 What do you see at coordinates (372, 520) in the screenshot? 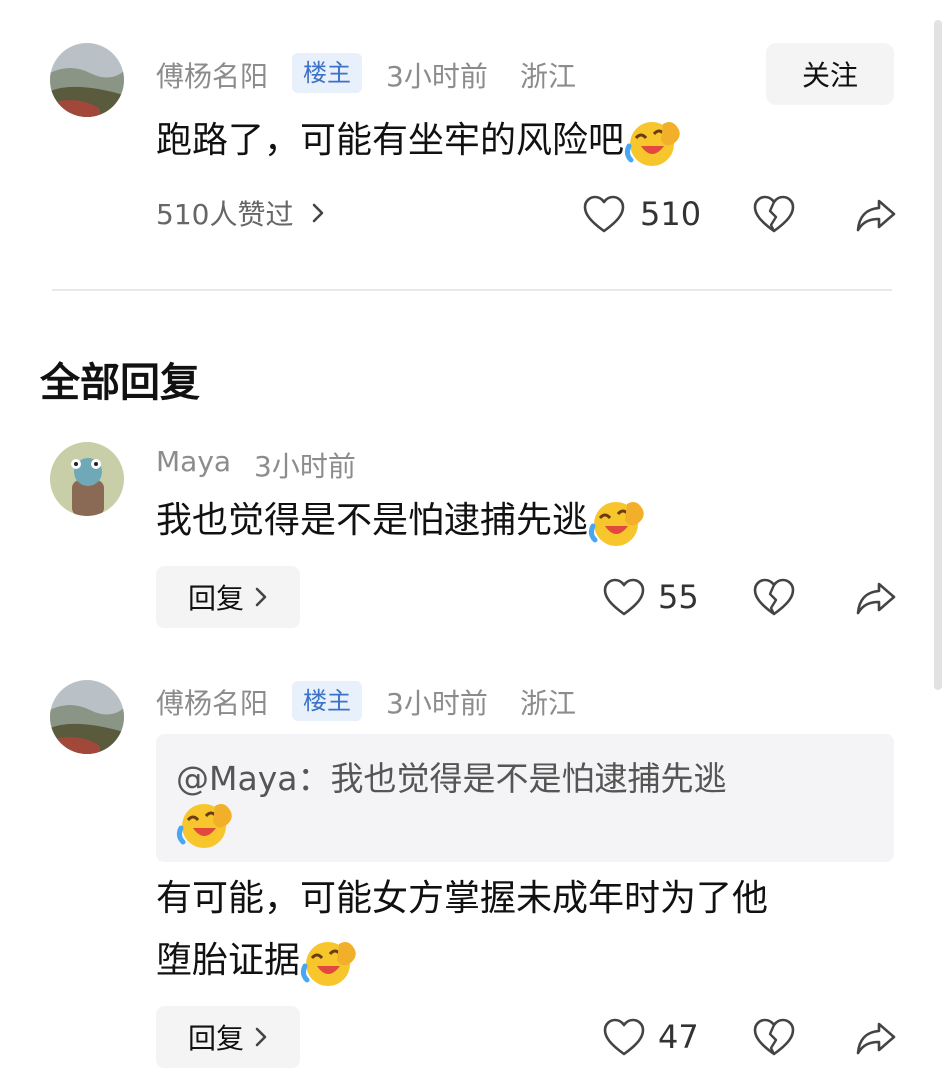
I see `reply-text: 我也觉得是不是怕逮捕先逃` at bounding box center [372, 520].